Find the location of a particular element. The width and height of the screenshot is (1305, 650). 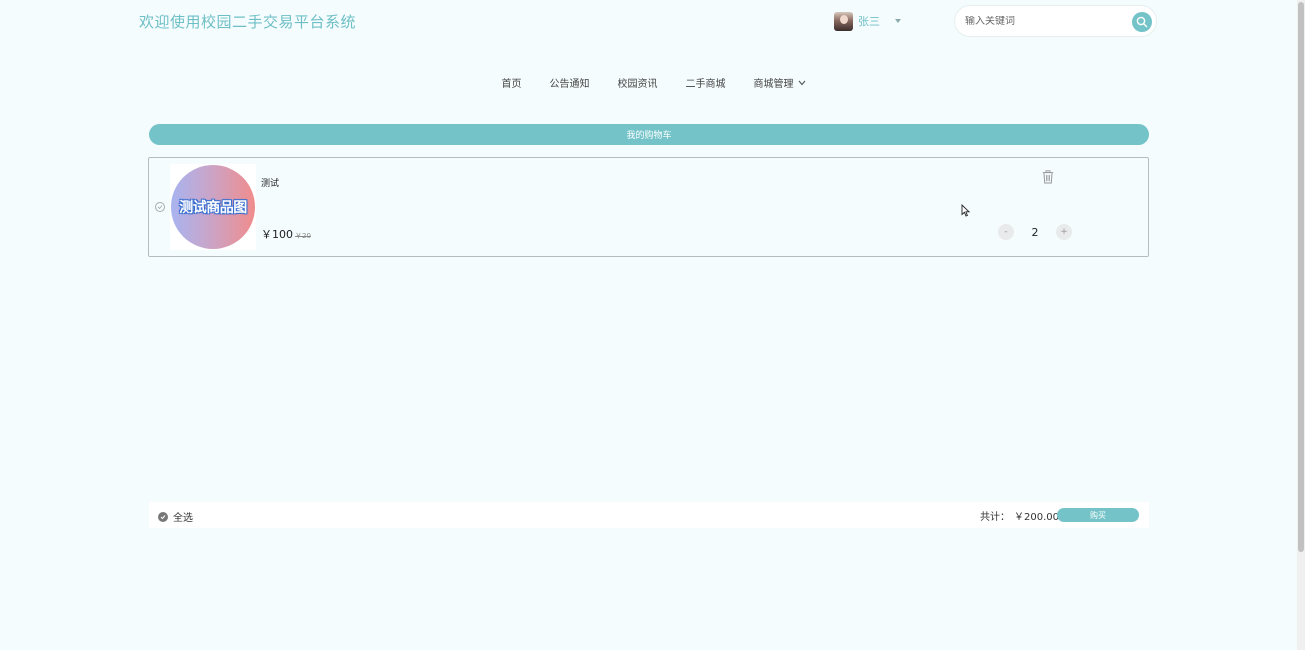

cart-item: 测试商品图 测试 ￥100 ￥20 - 2 + is located at coordinates (648, 207).